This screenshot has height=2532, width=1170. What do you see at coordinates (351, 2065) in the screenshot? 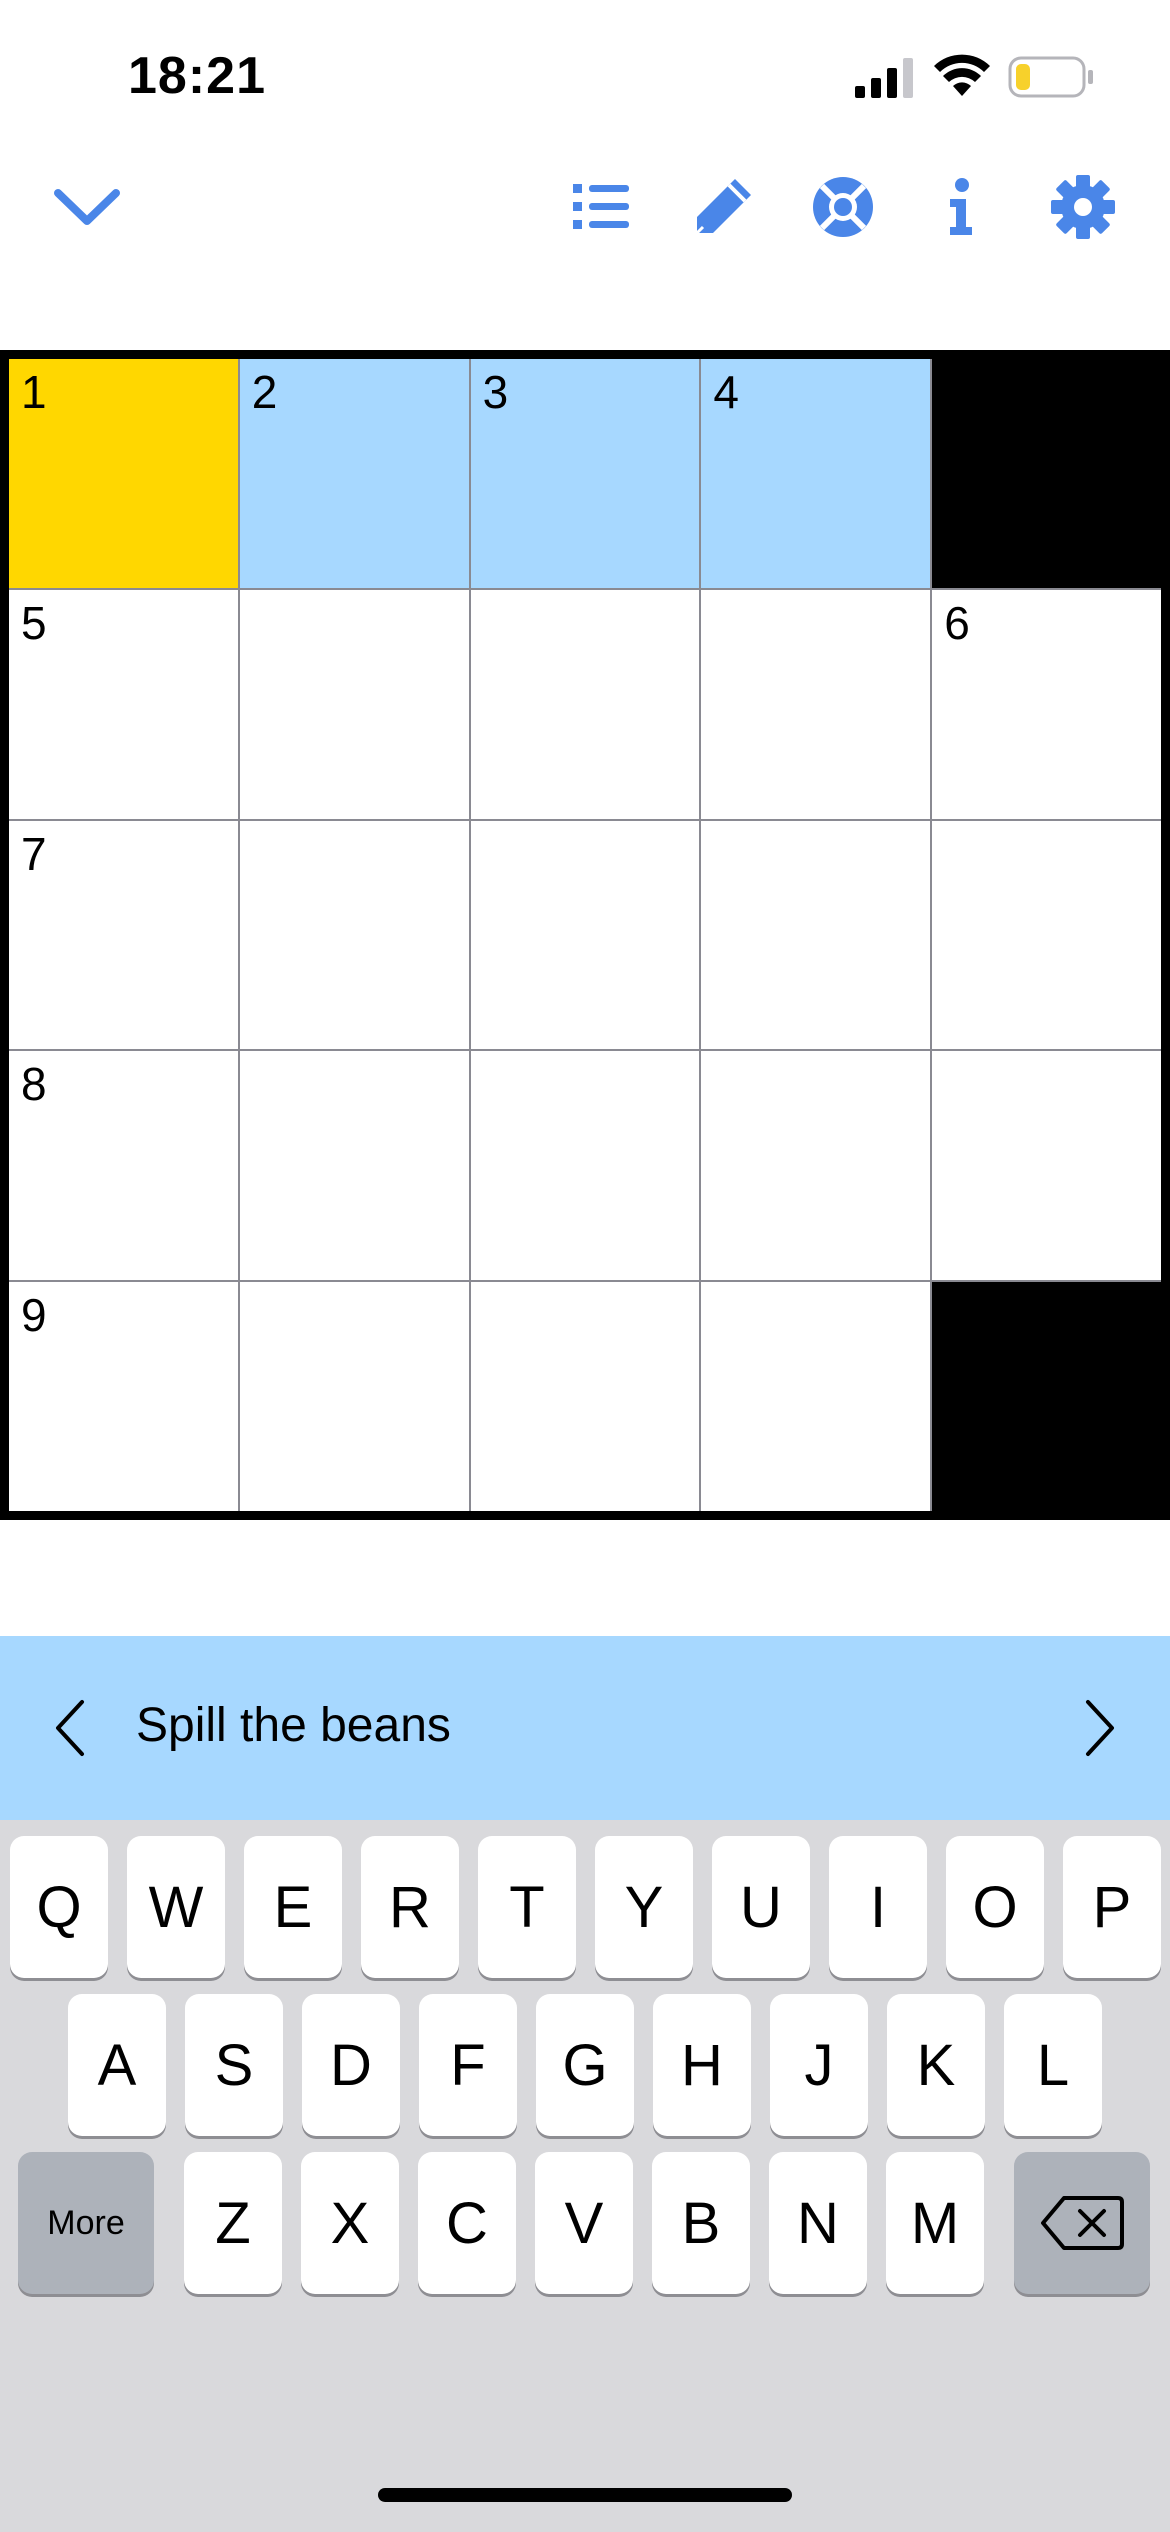
I see `key-d: D` at bounding box center [351, 2065].